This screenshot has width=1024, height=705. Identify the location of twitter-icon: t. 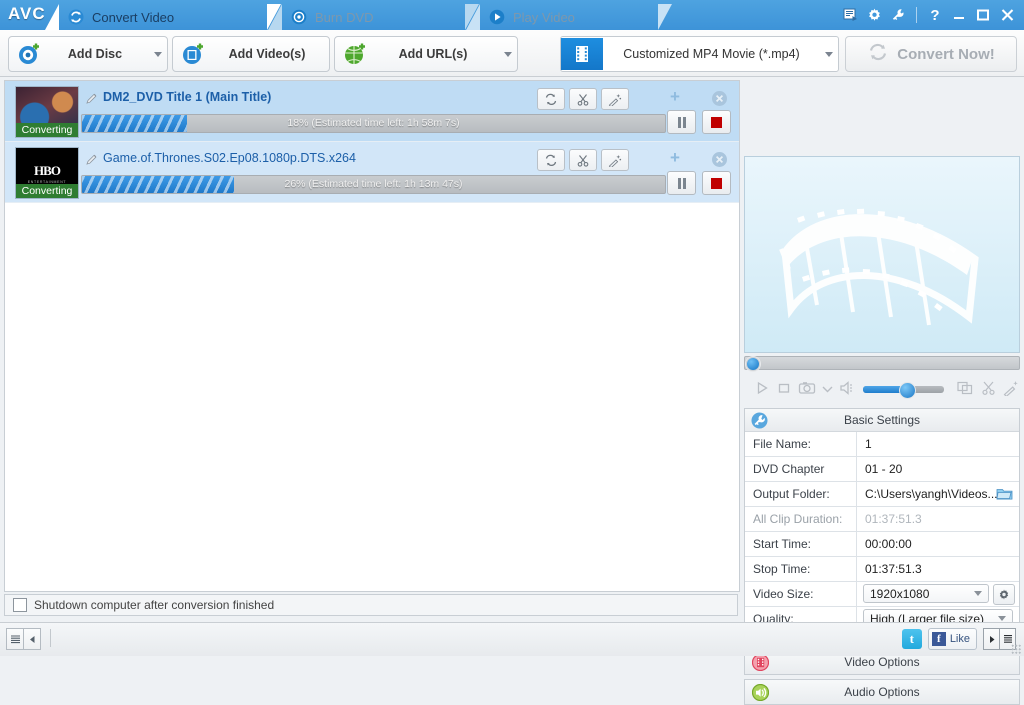
(911, 639).